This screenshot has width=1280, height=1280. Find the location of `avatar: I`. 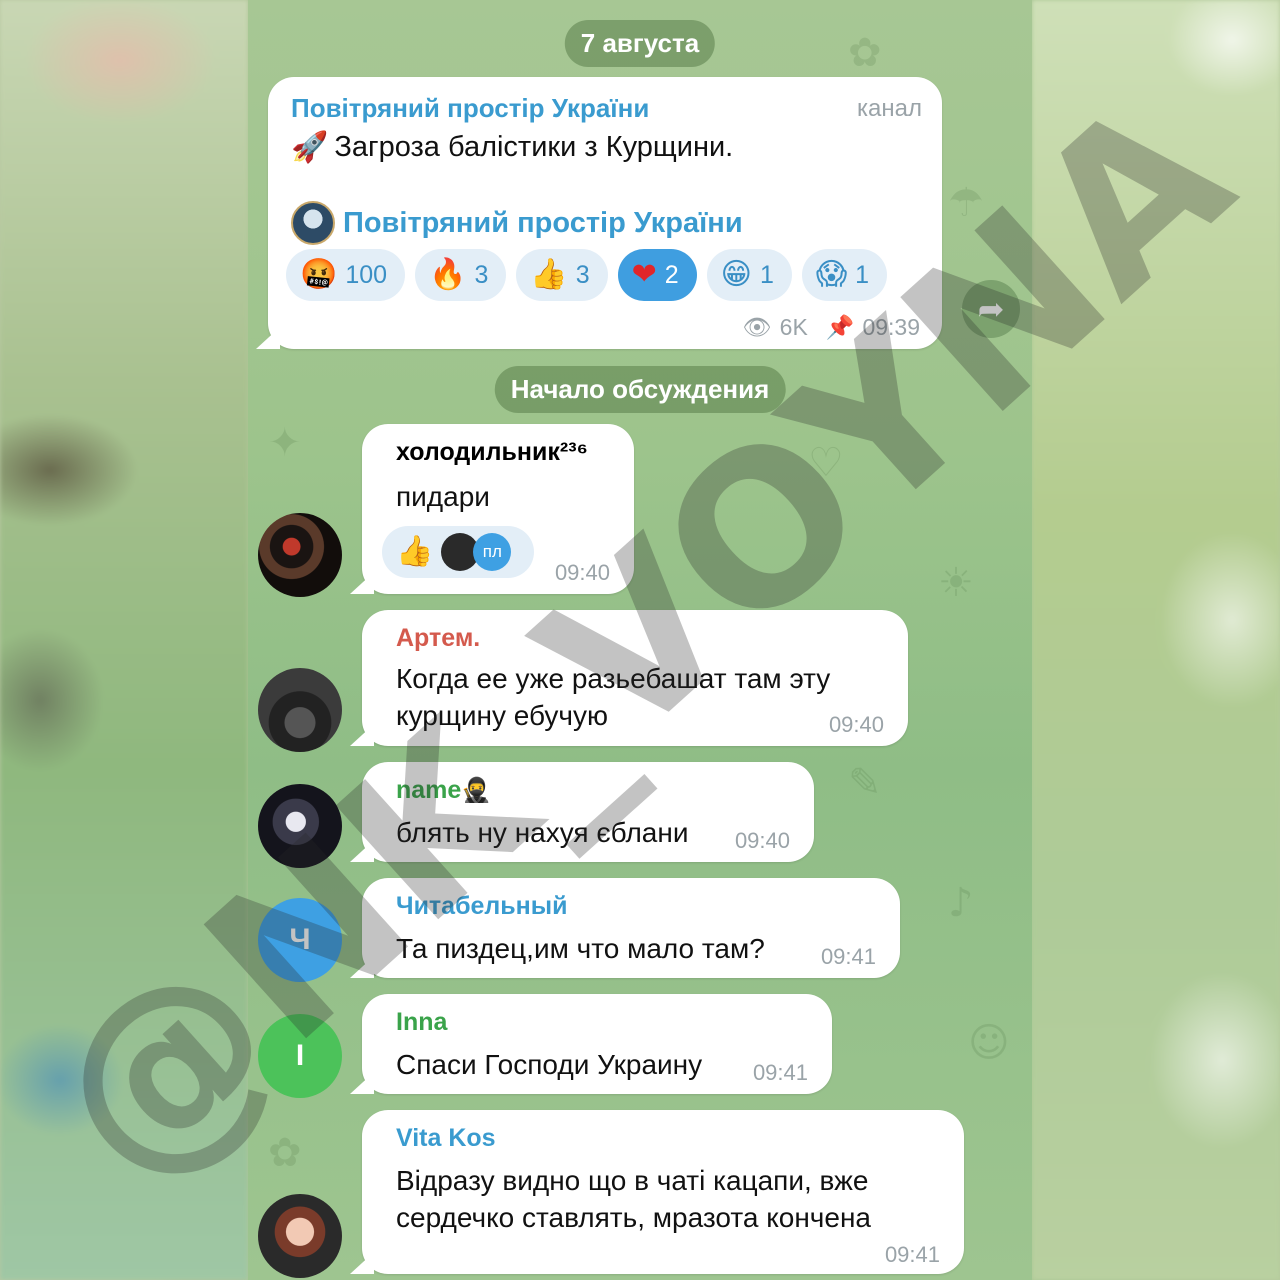

avatar: I is located at coordinates (300, 1056).